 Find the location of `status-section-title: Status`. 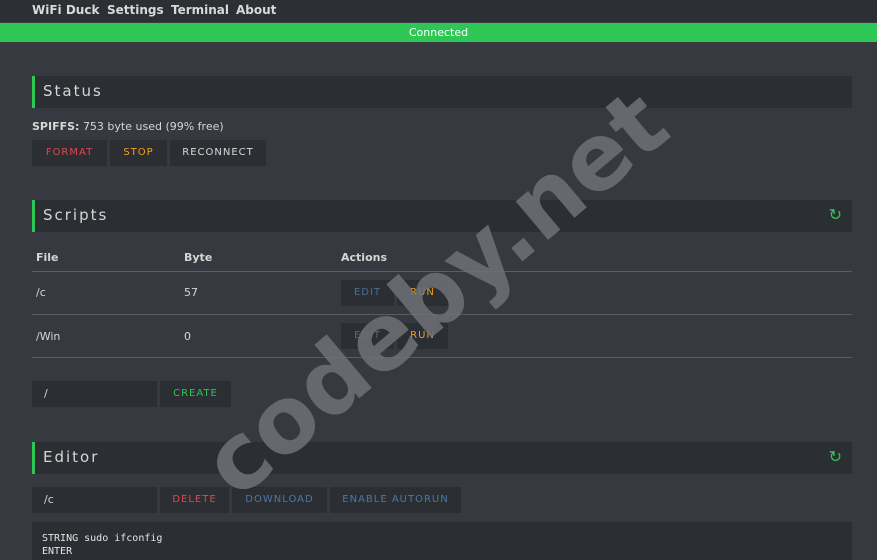

status-section-title: Status is located at coordinates (73, 91).